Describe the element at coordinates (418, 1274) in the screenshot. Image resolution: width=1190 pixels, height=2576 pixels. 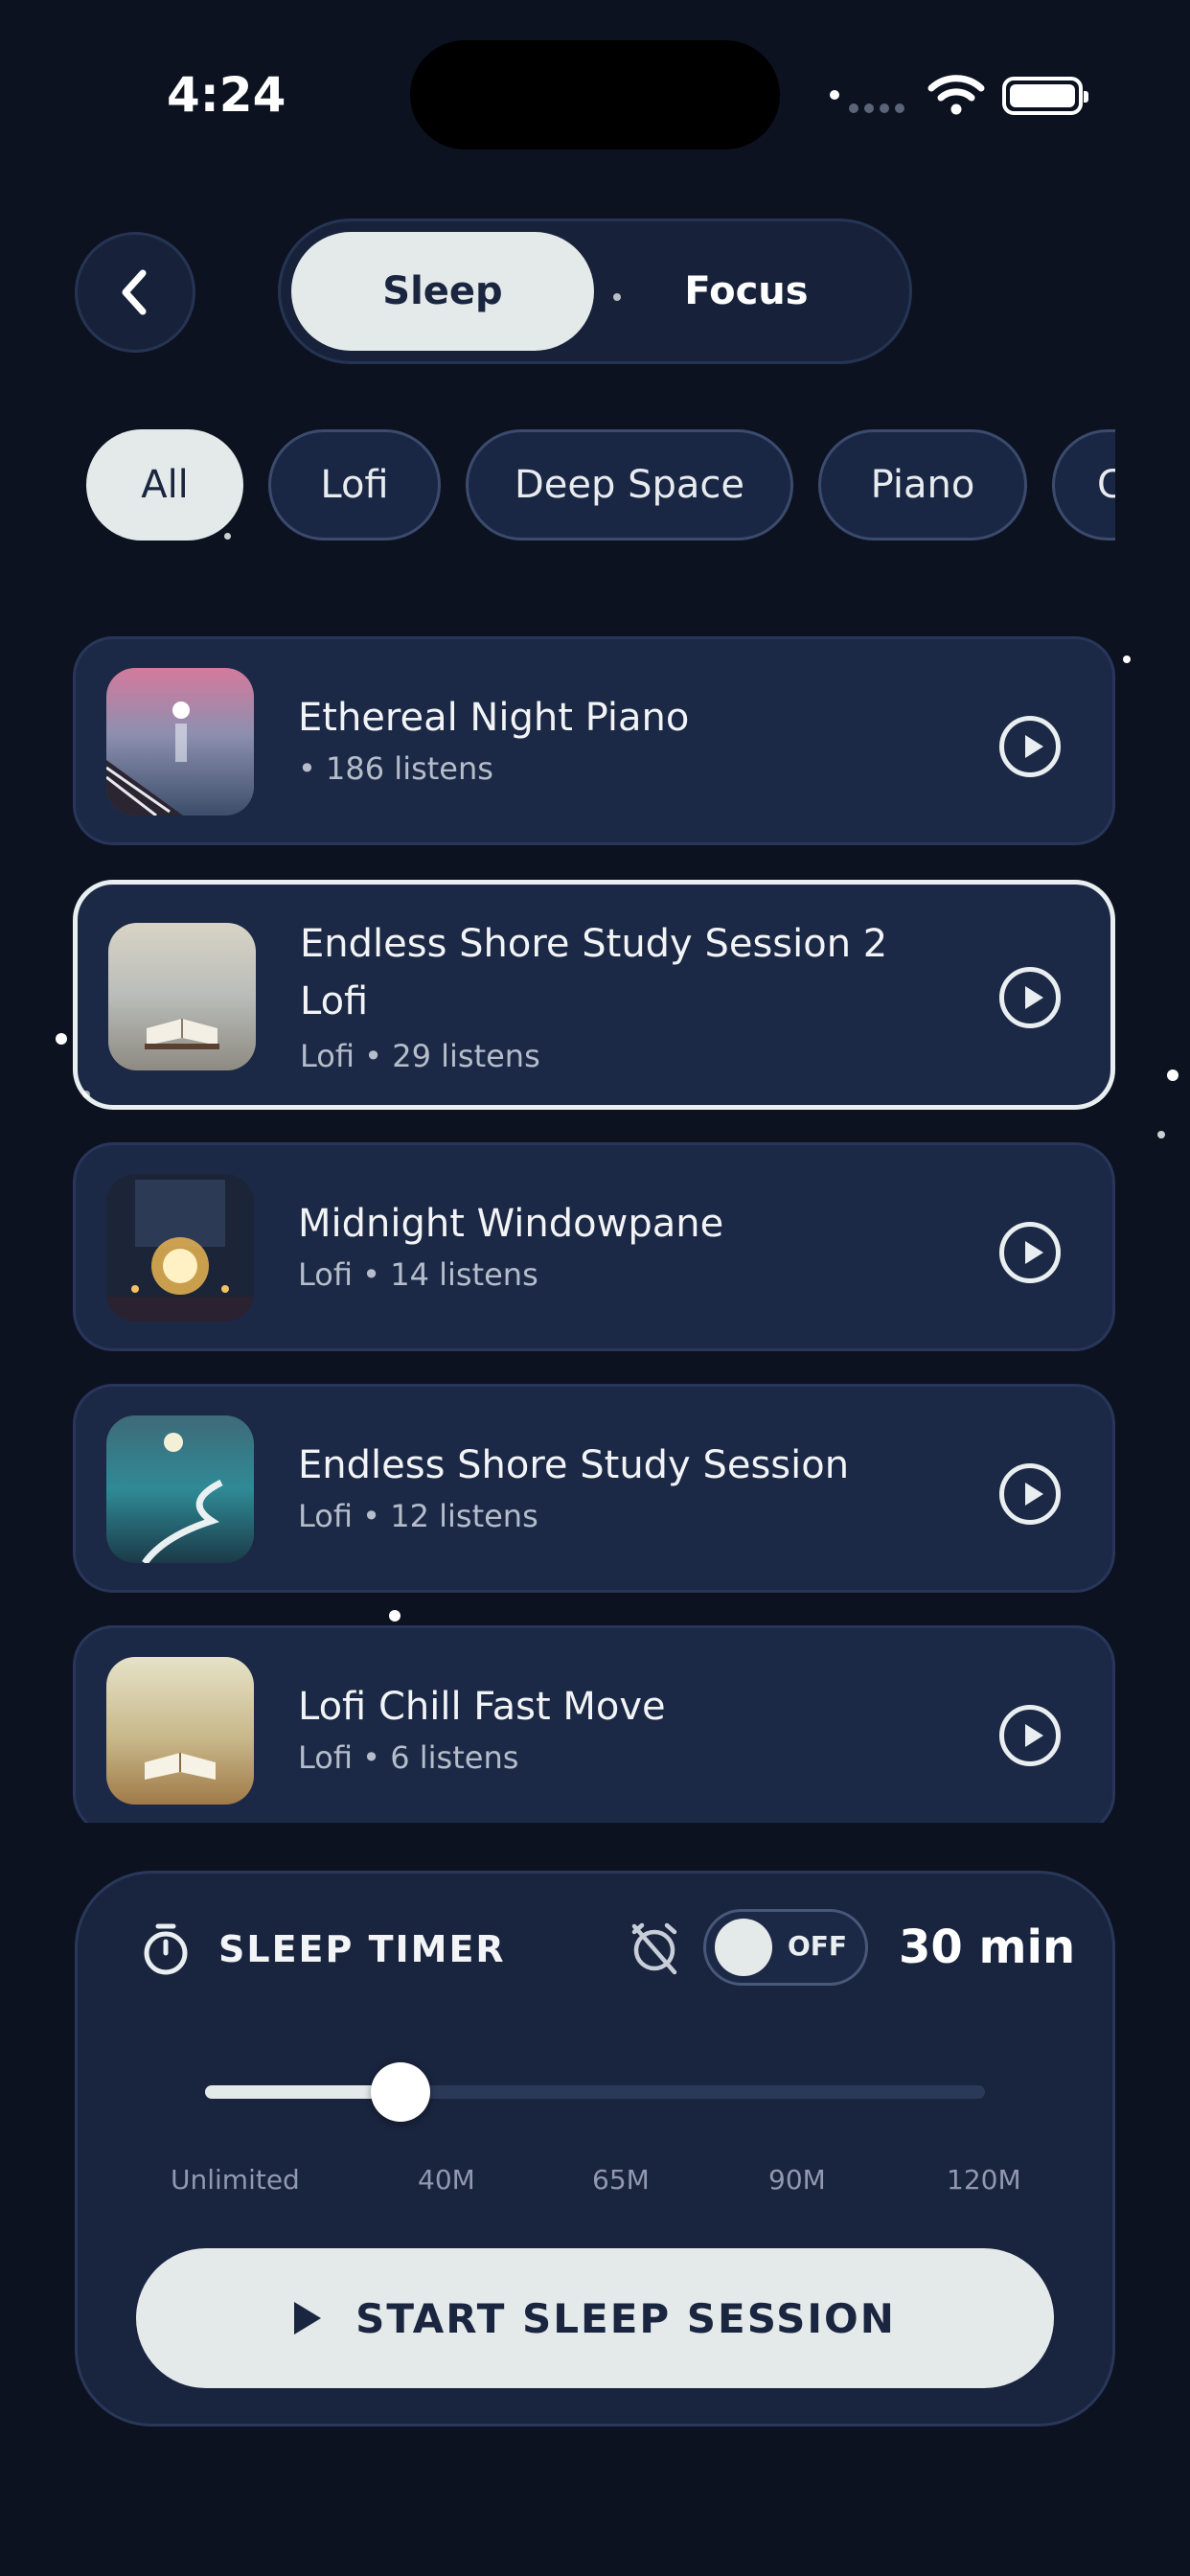
I see `track-meta: Lofi • 14 listens` at that location.